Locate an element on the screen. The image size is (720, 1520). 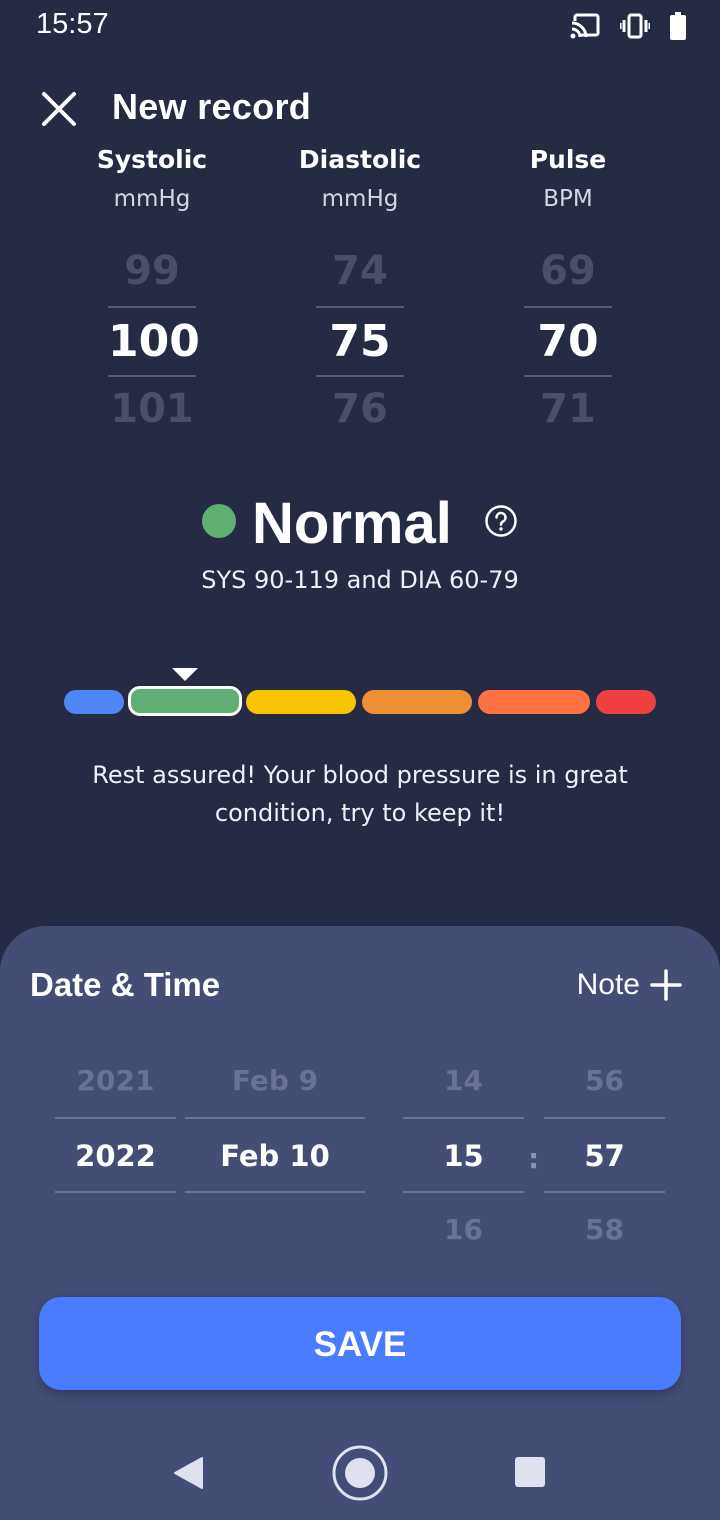
pulse-unit: BPM is located at coordinates (568, 199).